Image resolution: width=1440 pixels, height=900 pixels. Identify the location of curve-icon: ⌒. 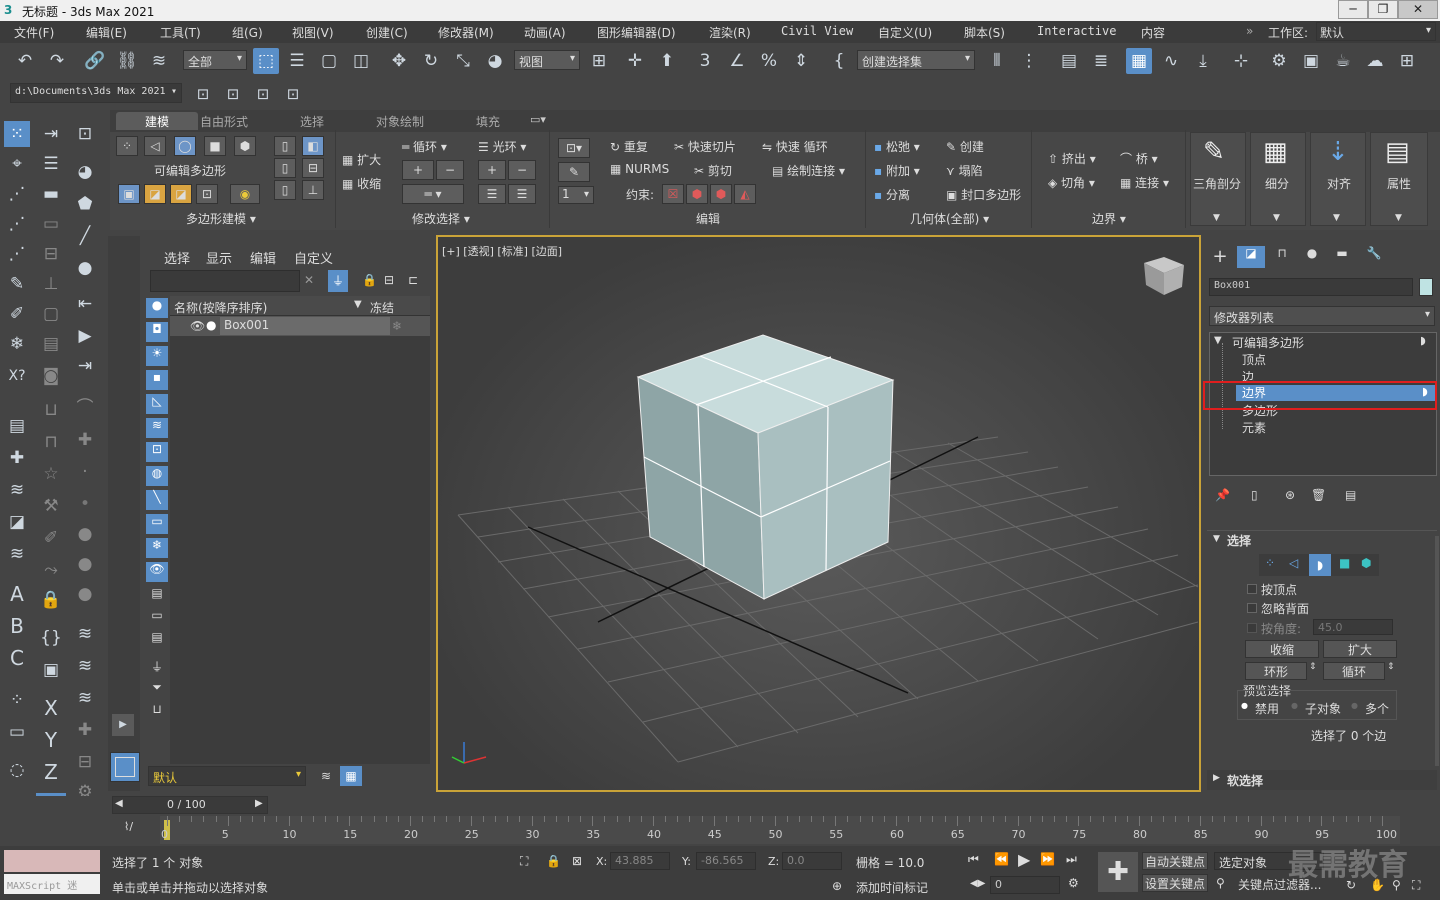
(85, 408).